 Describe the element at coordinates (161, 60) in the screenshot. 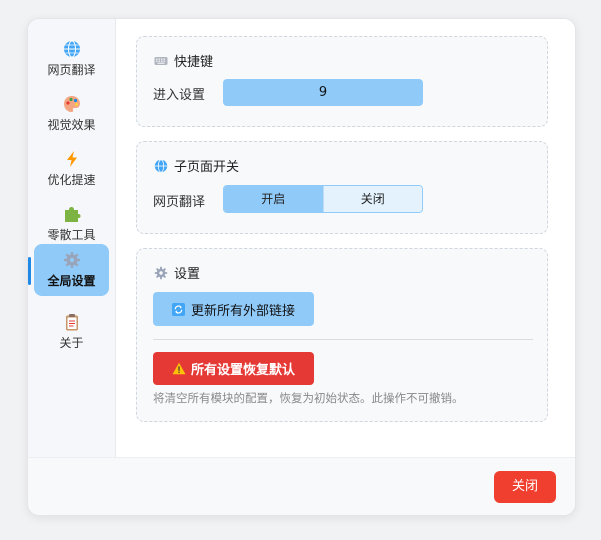

I see `keyboard-icon` at that location.